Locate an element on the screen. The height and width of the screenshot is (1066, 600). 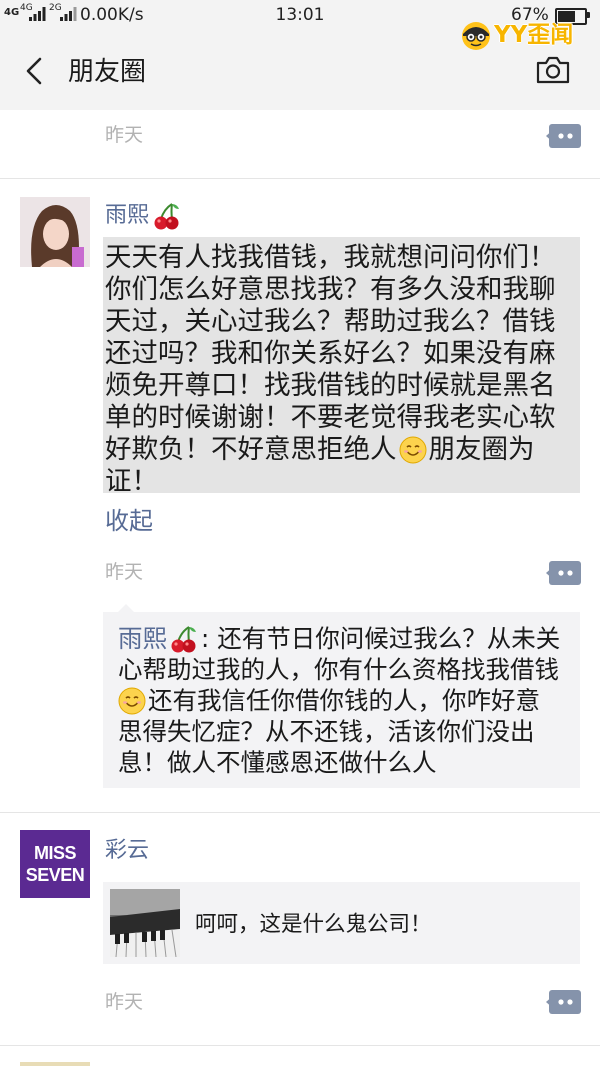
comment-line: 息！做人不懂感恩还做什么人 is located at coordinates (277, 762).